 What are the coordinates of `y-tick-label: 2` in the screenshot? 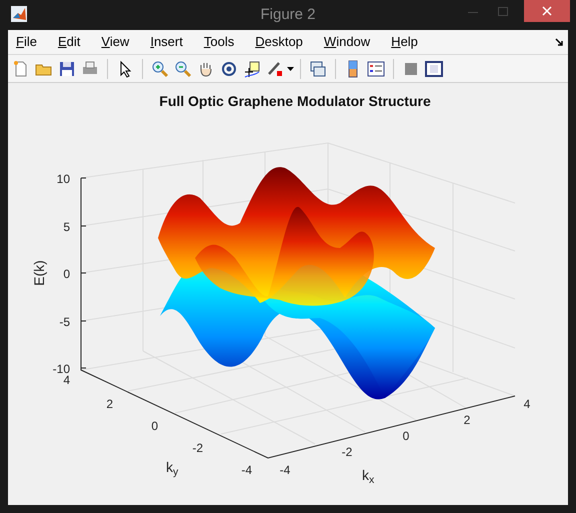 It's located at (109, 404).